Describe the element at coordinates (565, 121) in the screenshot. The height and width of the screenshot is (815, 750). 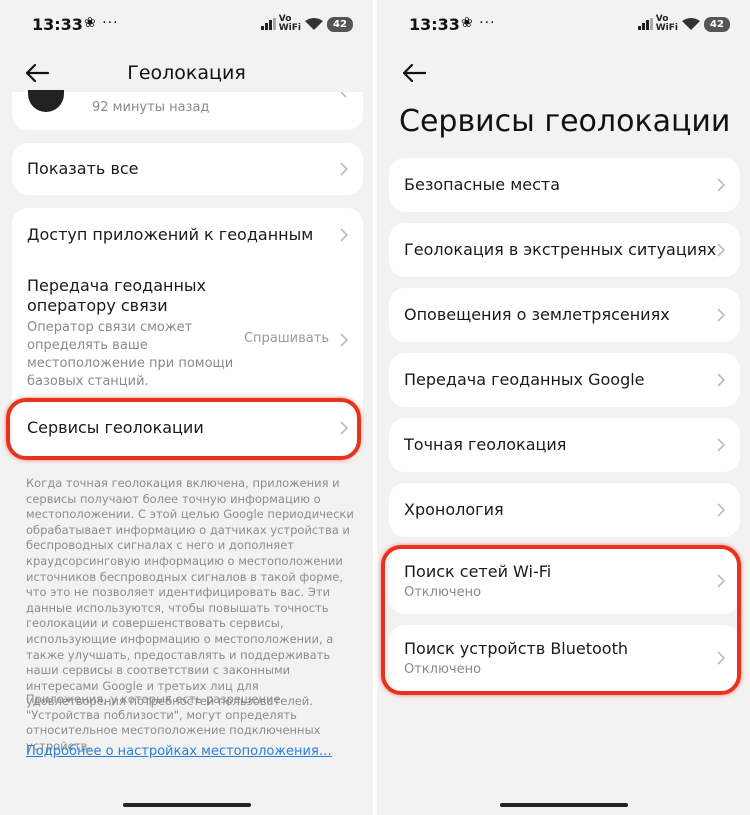
I see `page-title: Сервисы геолокации` at that location.